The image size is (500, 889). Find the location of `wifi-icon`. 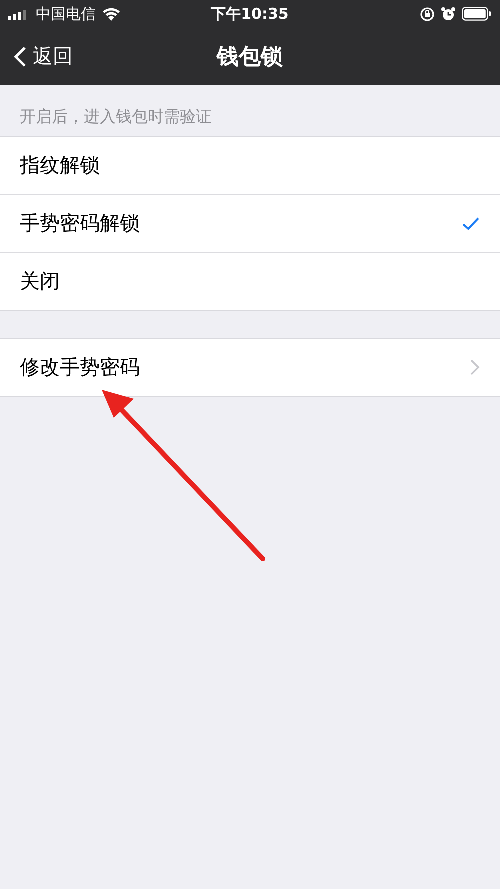

wifi-icon is located at coordinates (111, 14).